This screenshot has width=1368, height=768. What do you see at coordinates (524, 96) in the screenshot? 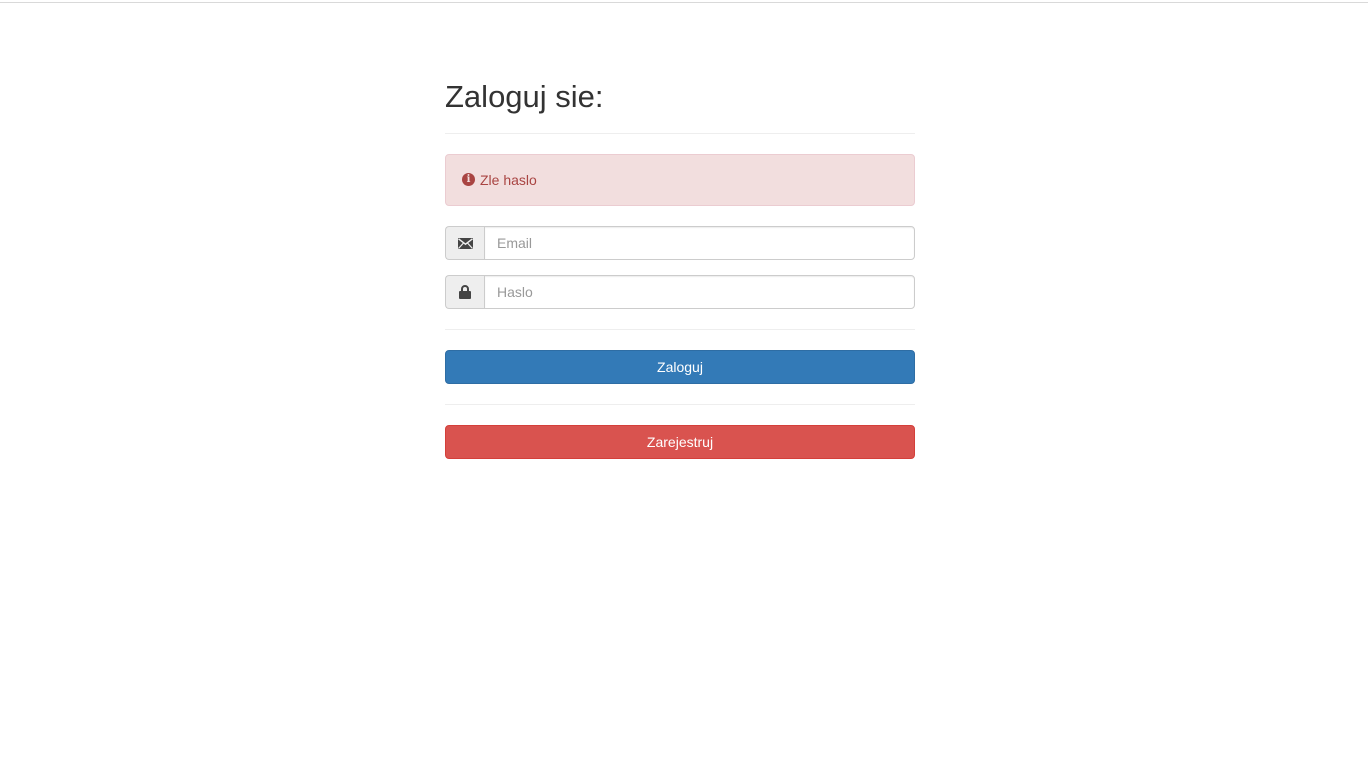
I see `page-title: Zaloguj sie:` at bounding box center [524, 96].